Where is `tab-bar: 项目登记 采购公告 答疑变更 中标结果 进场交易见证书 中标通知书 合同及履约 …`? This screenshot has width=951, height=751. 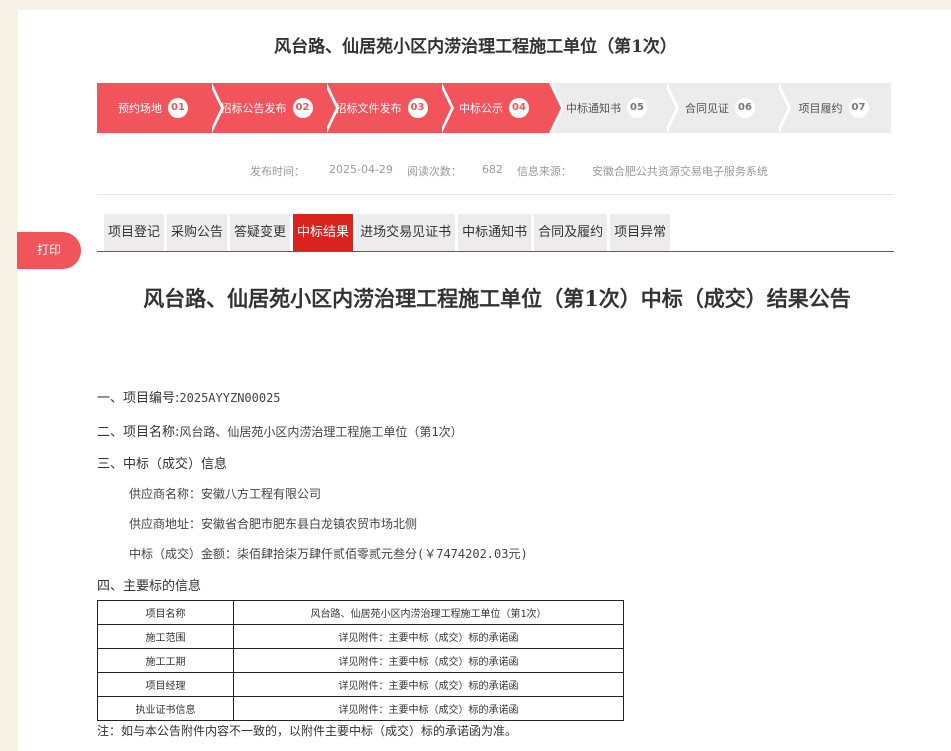 tab-bar: 项目登记 采购公告 答疑变更 中标结果 进场交易见证书 中标通知书 合同及履约 … is located at coordinates (387, 232).